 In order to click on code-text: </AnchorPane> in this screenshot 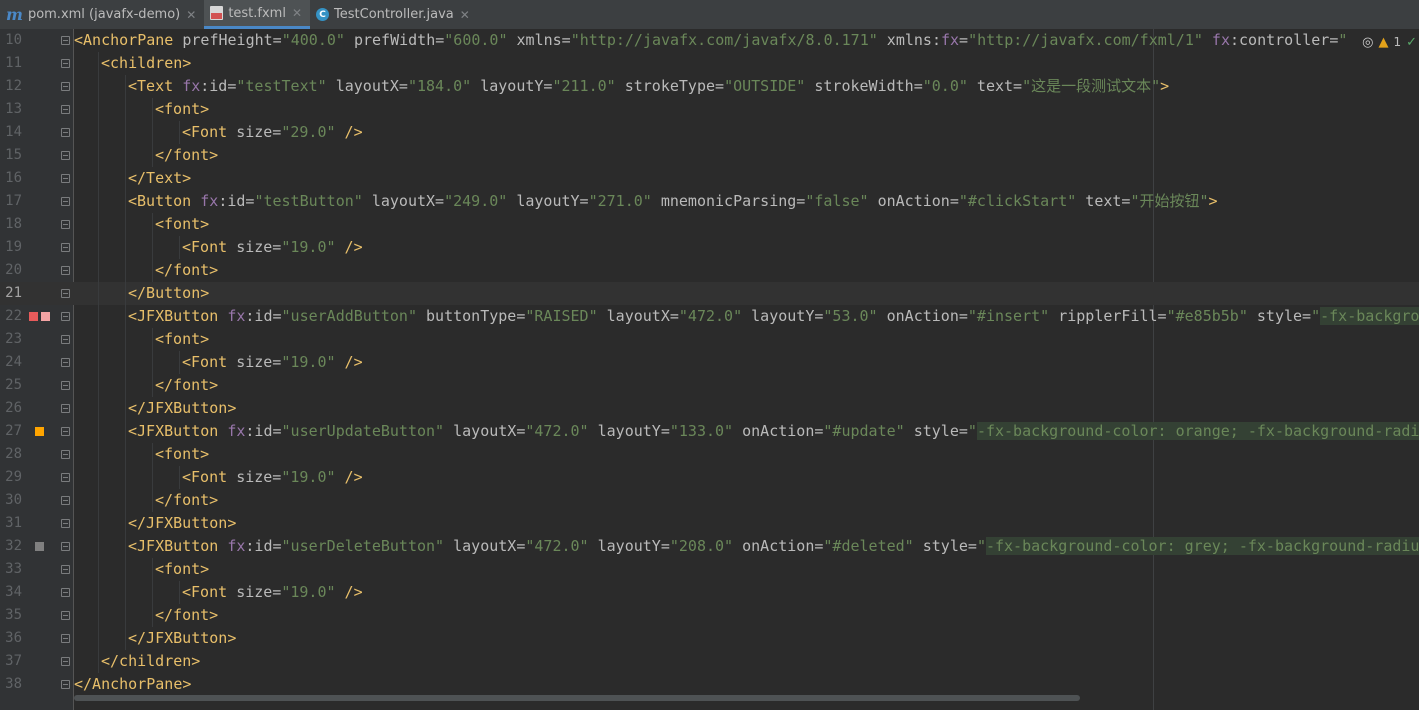, I will do `click(132, 684)`.